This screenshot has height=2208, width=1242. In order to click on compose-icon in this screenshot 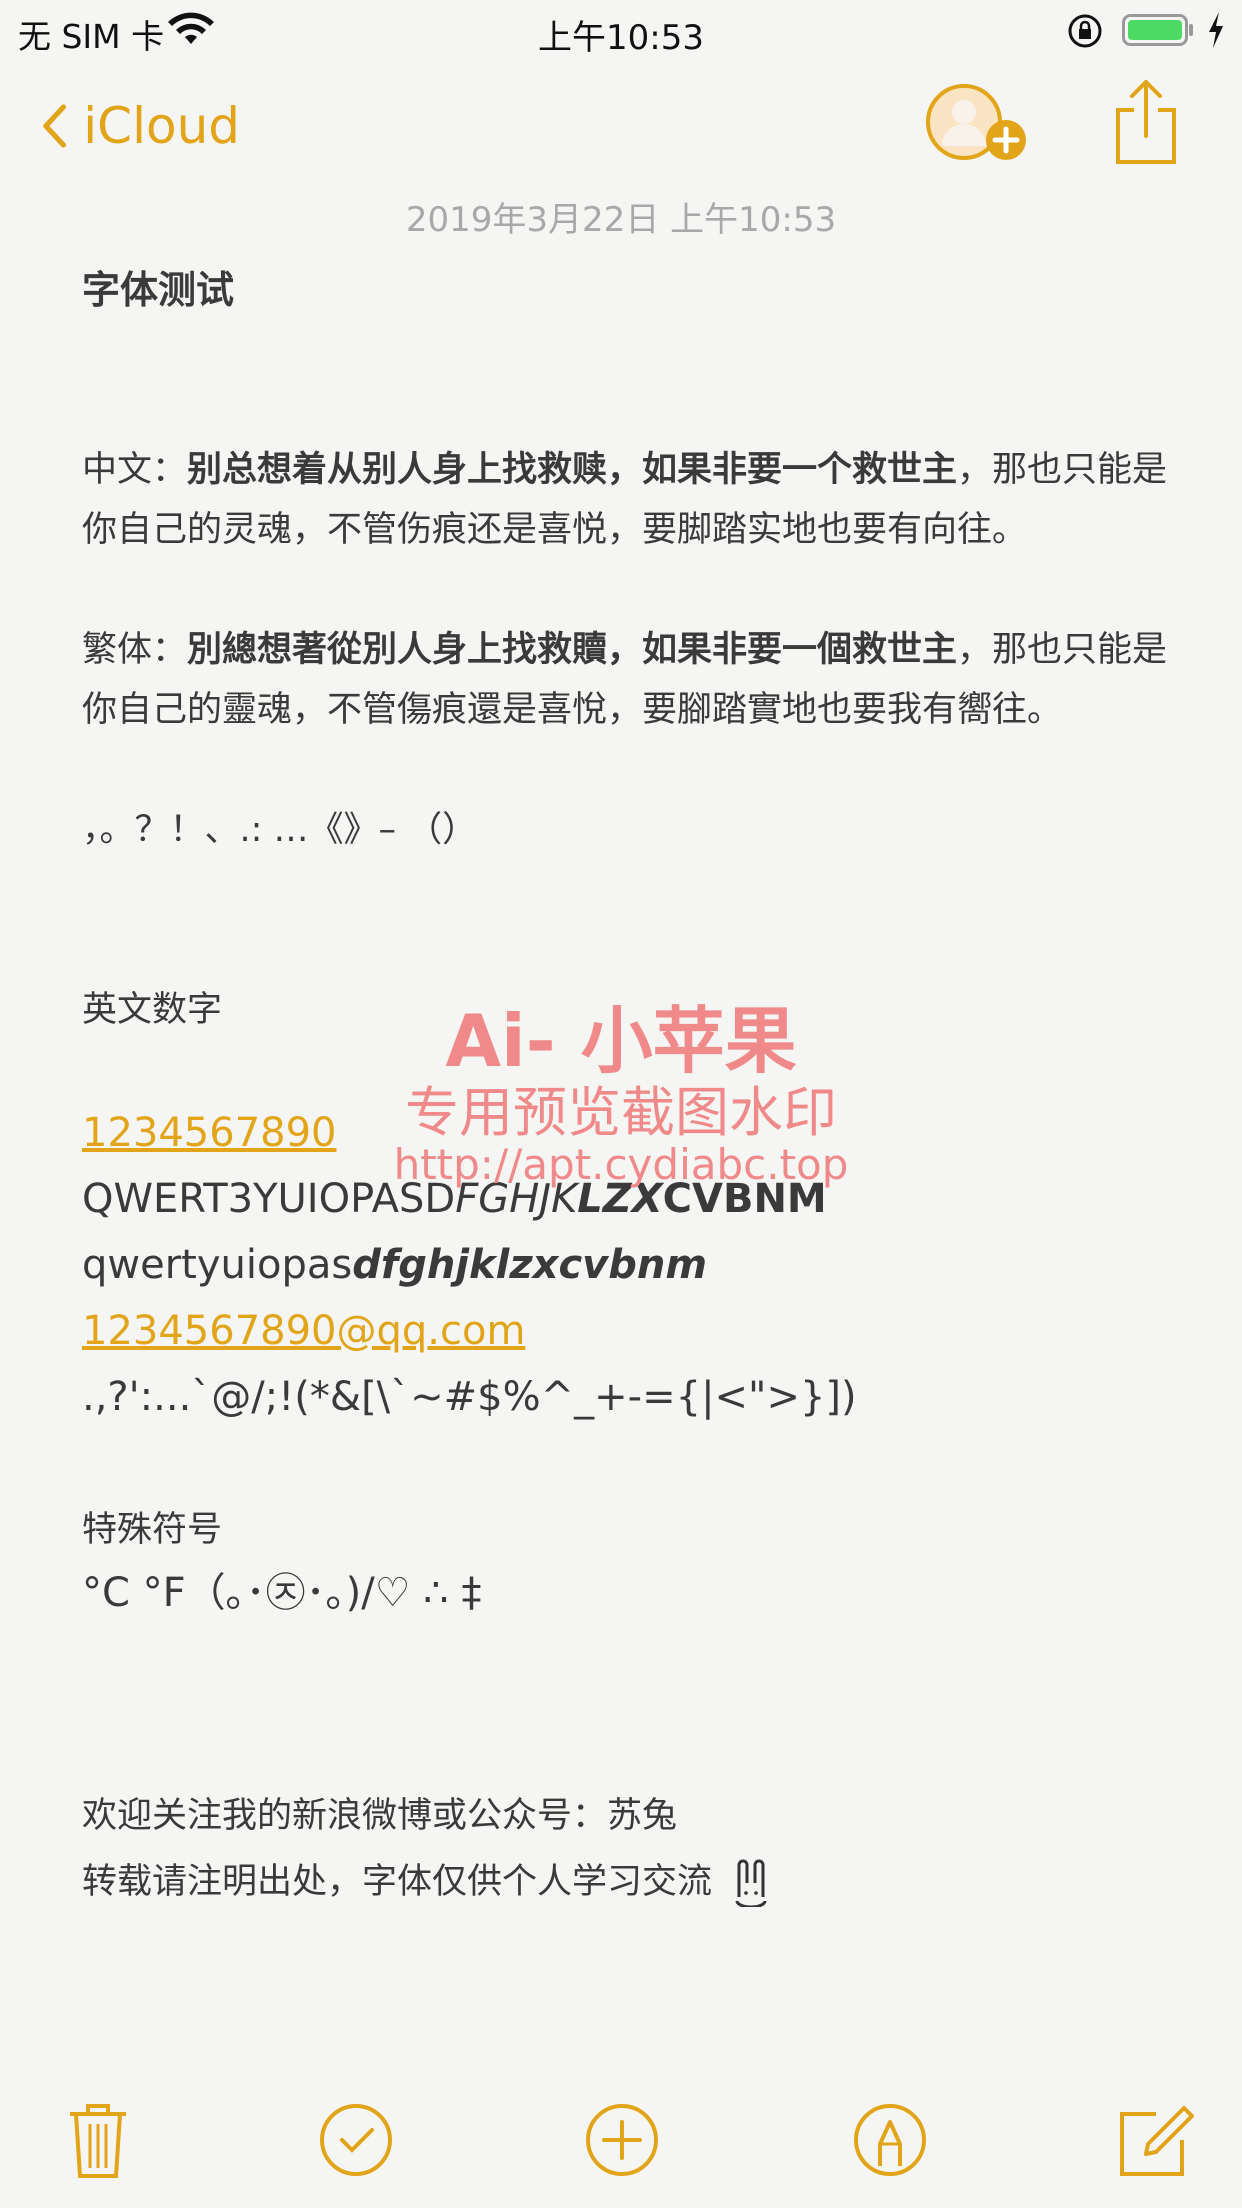, I will do `click(1157, 2141)`.